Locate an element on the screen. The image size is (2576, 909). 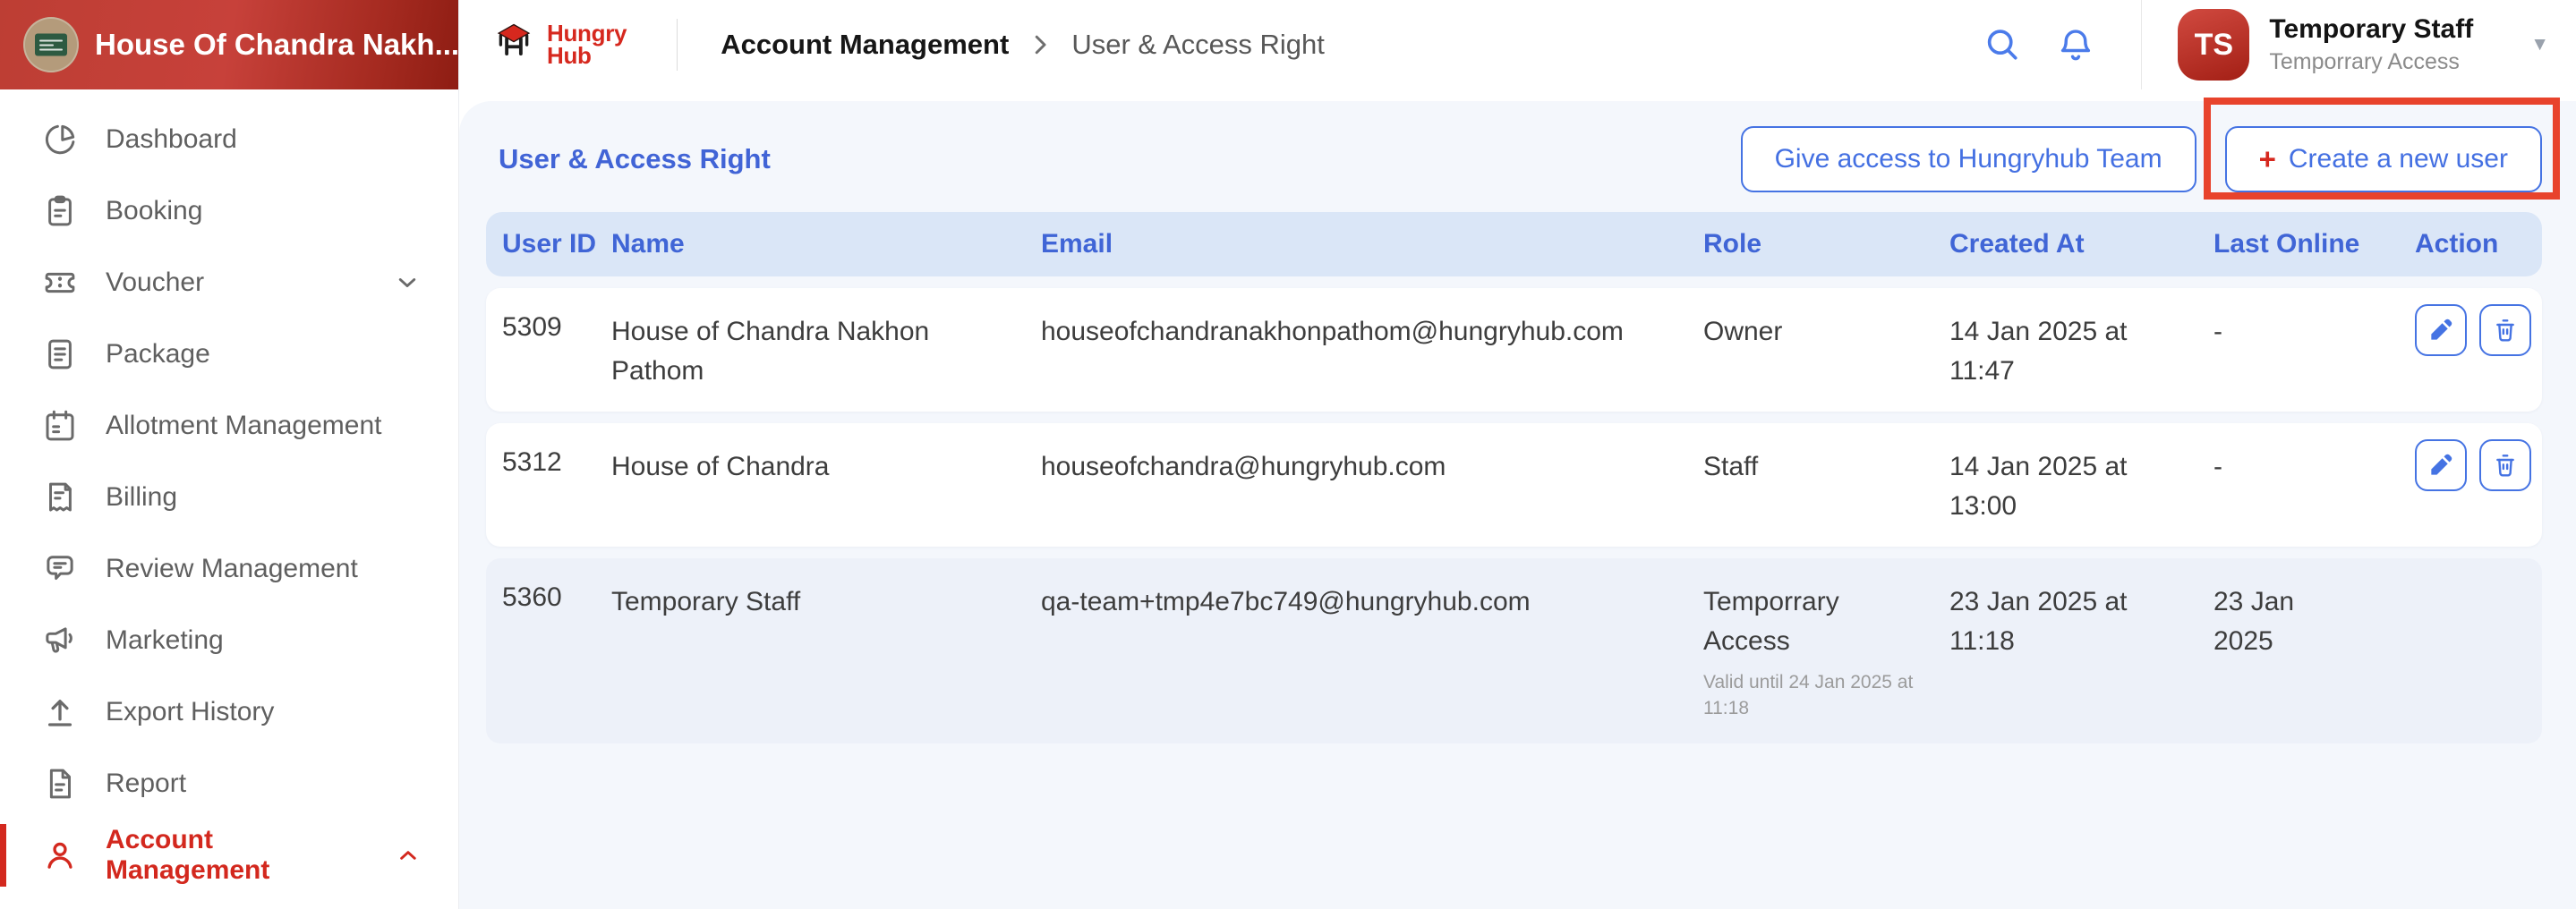
package-icon is located at coordinates (60, 354).